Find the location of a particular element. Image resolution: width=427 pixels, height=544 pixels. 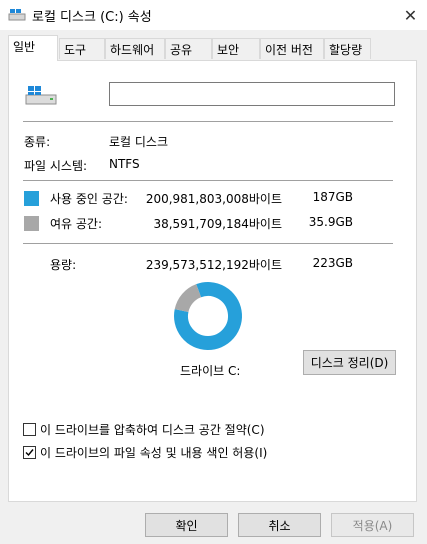

capacity-bytes: 239,573,512,192바이트 is located at coordinates (213, 265).